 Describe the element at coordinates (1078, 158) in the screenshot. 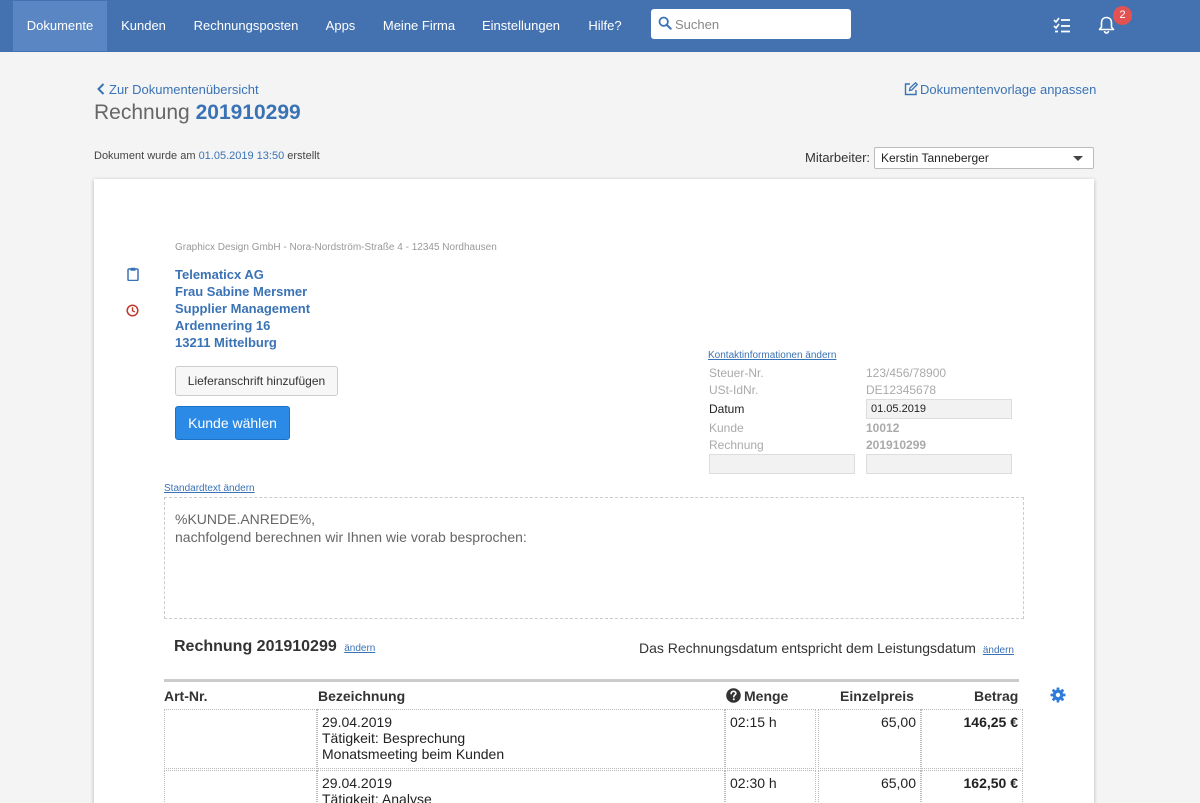

I see `chevron-down-icon` at that location.